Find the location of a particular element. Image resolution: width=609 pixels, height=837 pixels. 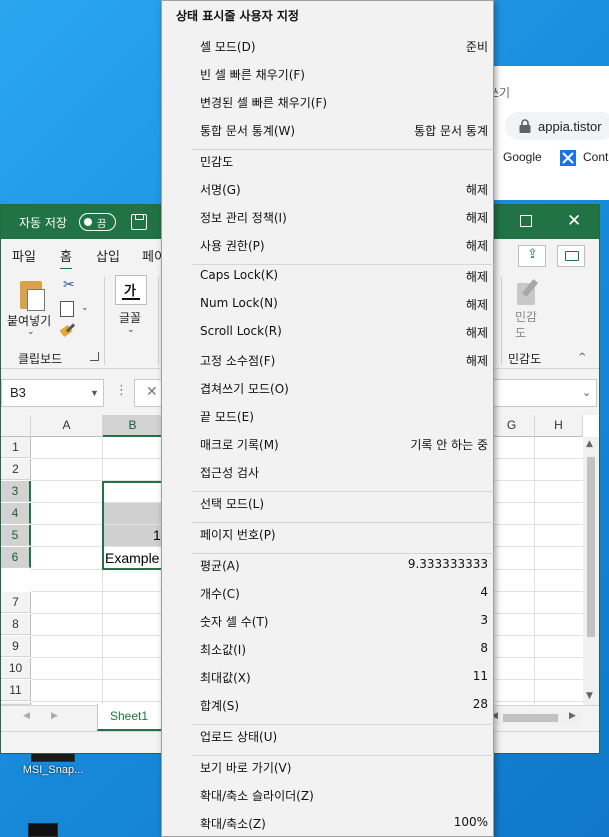

menu-item: 페이지 번호(P) is located at coordinates (238, 534).